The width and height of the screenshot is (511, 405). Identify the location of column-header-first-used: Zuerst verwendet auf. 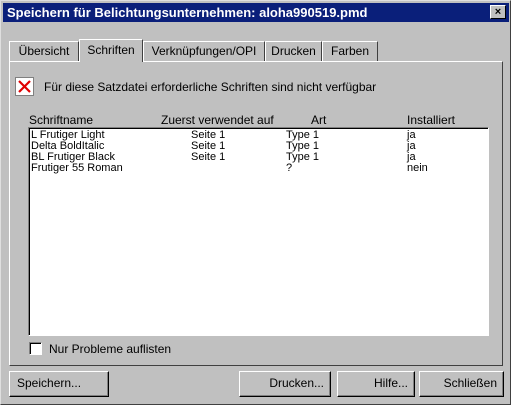
(217, 120).